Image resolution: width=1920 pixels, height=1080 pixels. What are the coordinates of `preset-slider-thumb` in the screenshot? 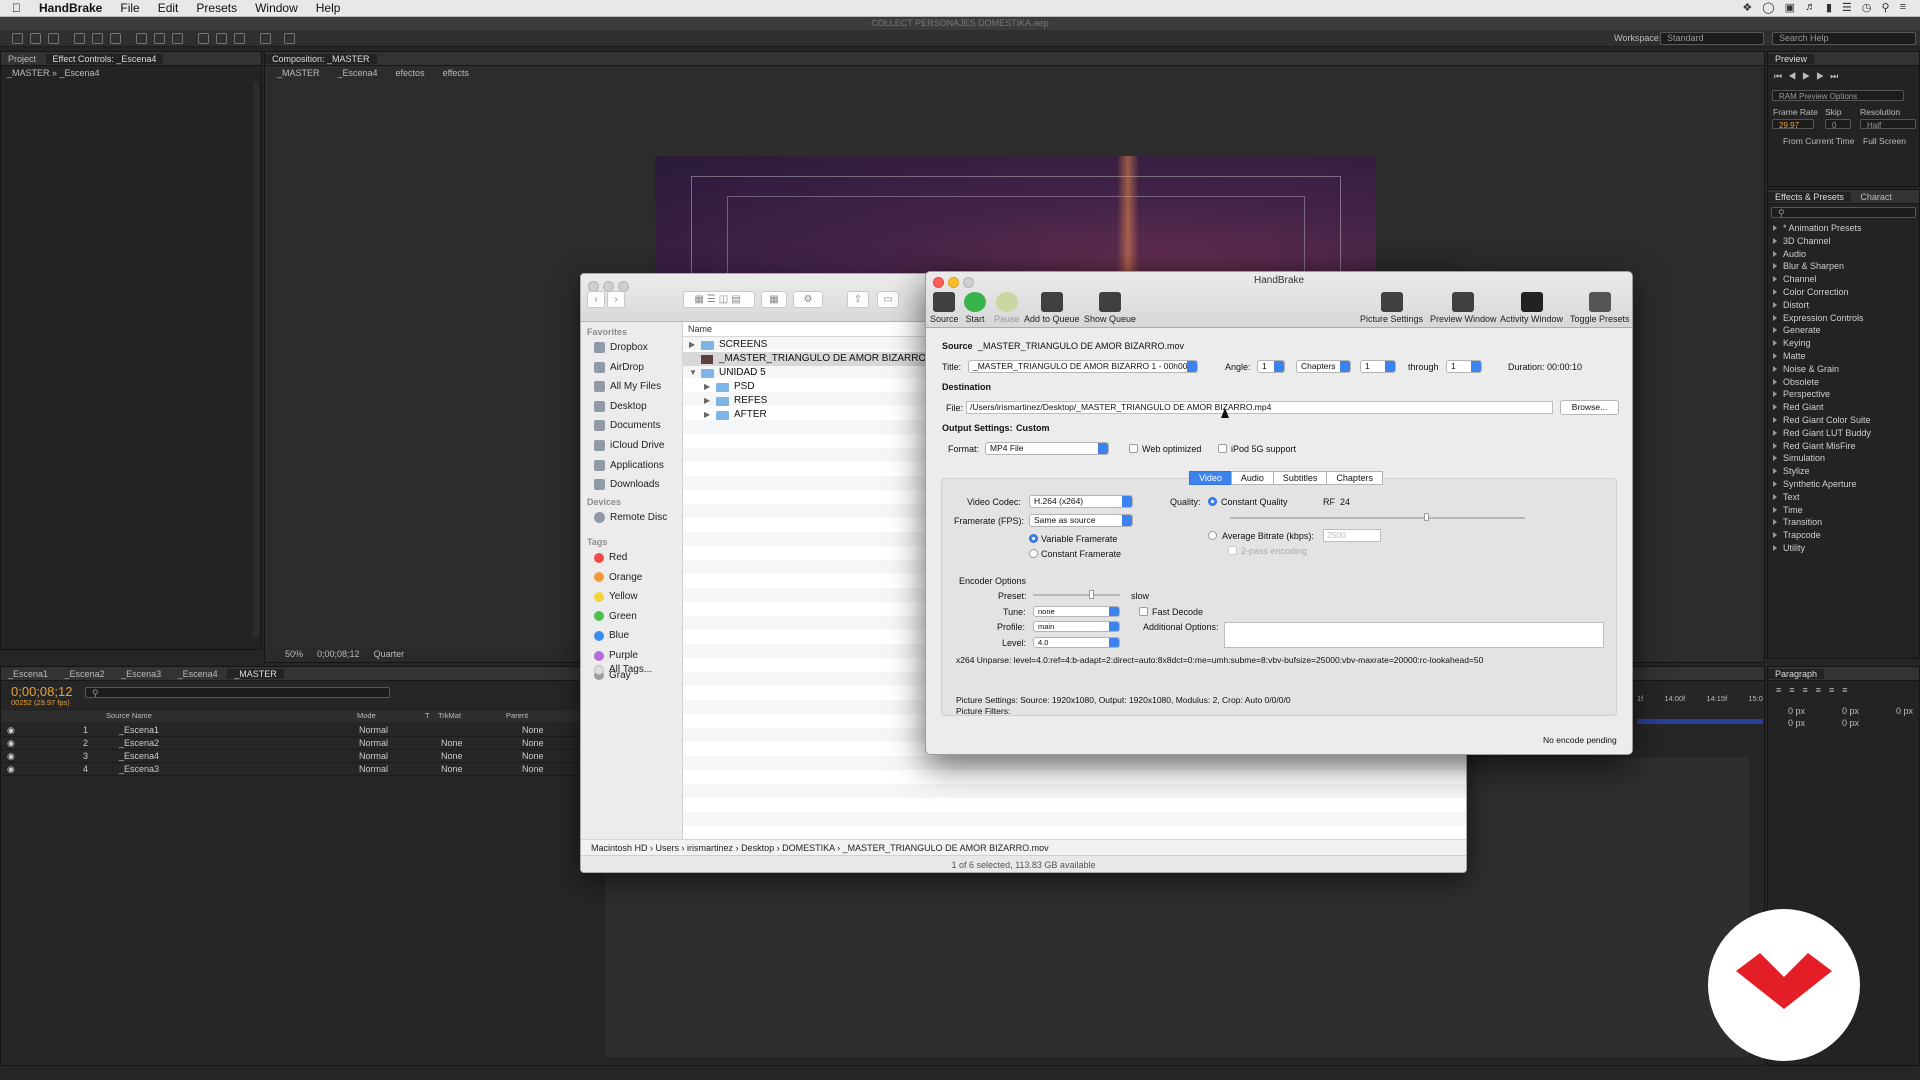 It's located at (1091, 594).